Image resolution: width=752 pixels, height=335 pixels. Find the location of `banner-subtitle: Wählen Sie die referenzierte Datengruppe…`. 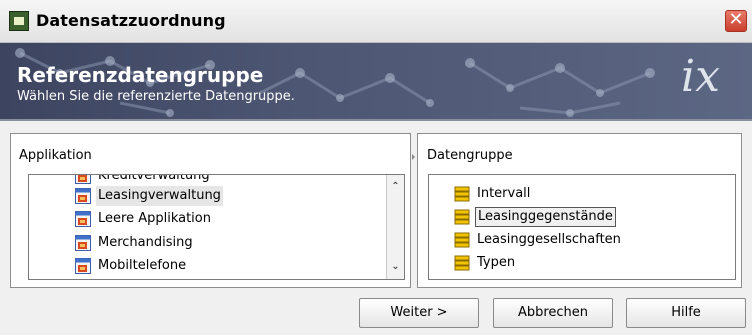

banner-subtitle: Wählen Sie die referenzierte Datengruppe… is located at coordinates (156, 96).